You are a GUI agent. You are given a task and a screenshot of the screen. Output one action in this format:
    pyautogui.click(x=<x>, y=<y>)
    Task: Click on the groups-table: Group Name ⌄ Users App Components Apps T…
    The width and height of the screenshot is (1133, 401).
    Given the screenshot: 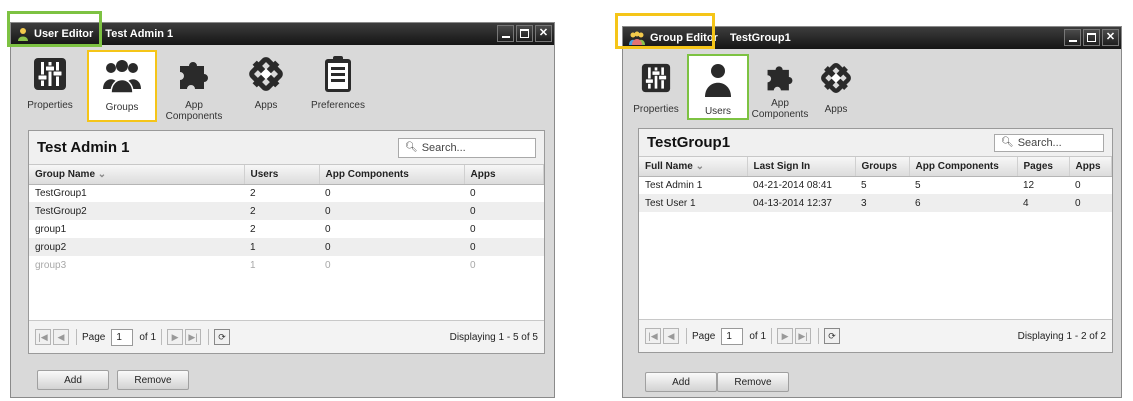 What is the action you would take?
    pyautogui.click(x=286, y=219)
    